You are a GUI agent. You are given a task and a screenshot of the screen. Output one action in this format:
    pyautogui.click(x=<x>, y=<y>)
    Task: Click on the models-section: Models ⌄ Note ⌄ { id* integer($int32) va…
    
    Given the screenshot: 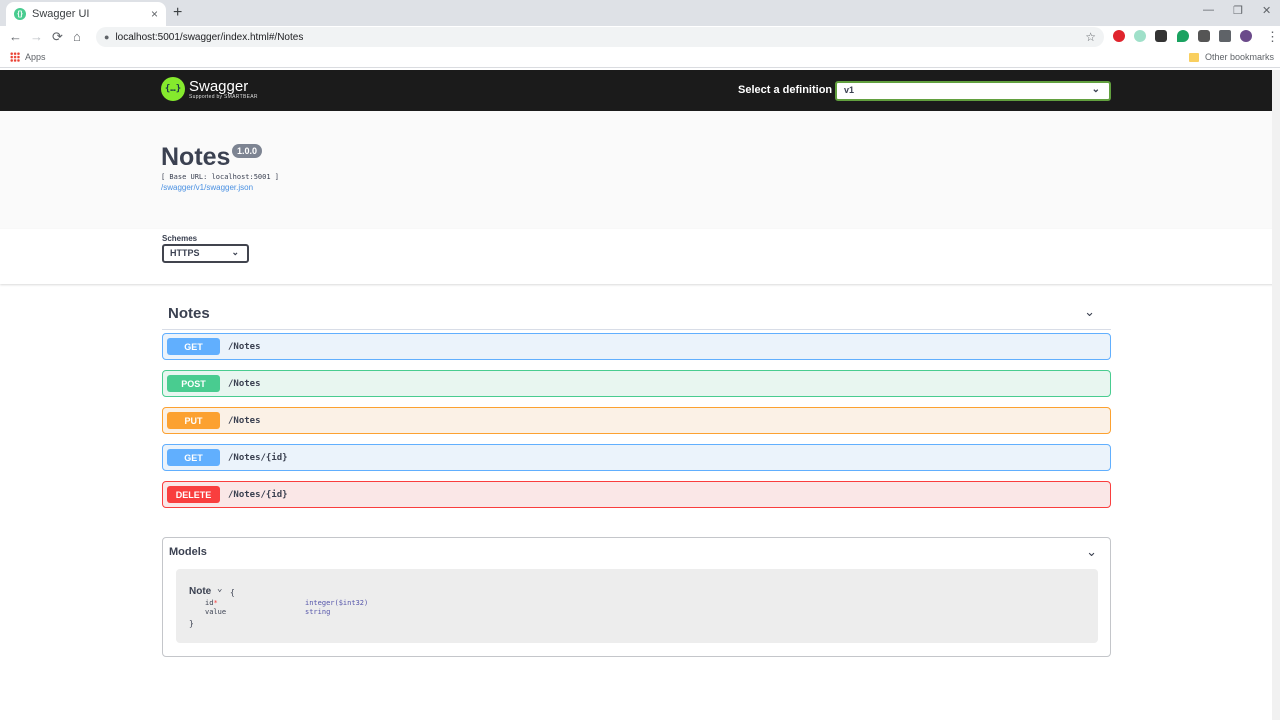 What is the action you would take?
    pyautogui.click(x=636, y=597)
    